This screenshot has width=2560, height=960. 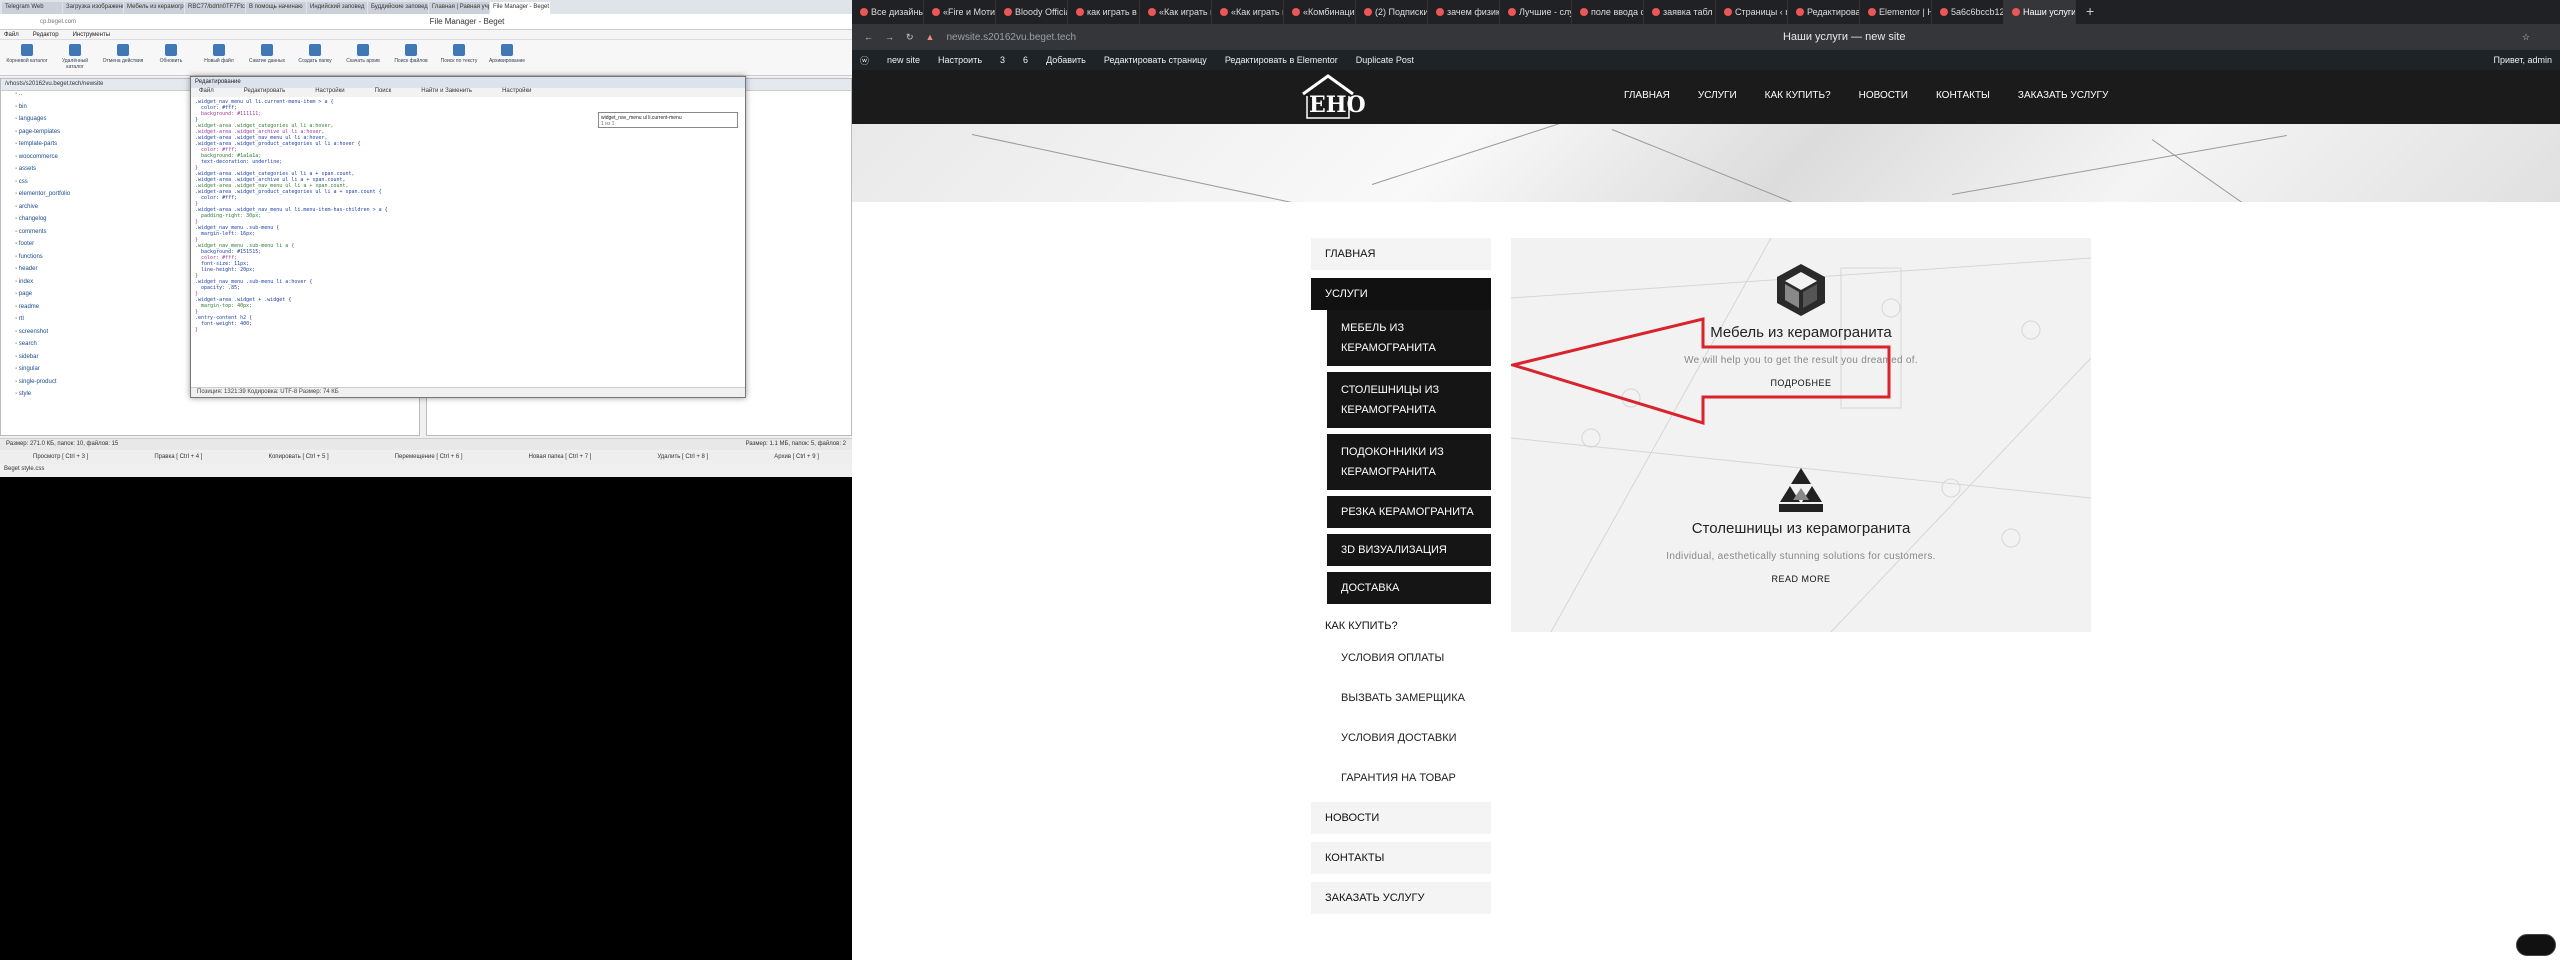 I want to click on browser-tab: заявка табл, so click(x=1680, y=12).